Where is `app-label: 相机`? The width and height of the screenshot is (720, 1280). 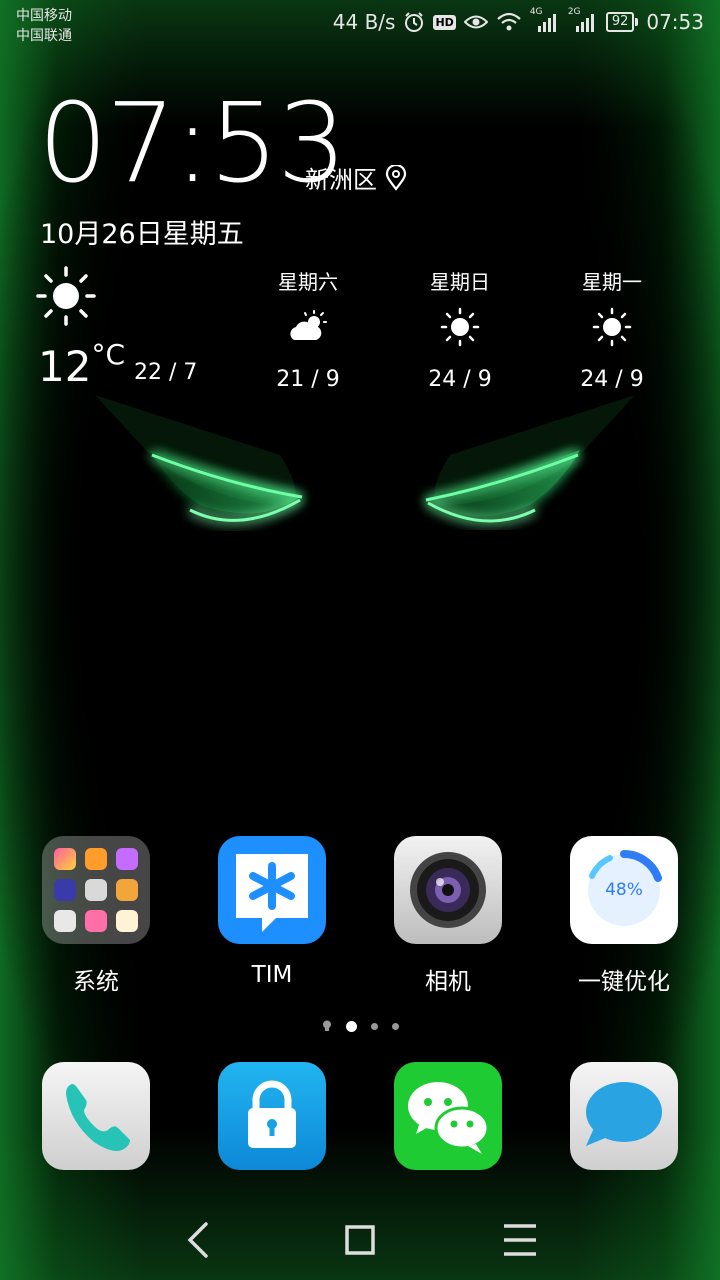
app-label: 相机 is located at coordinates (448, 982).